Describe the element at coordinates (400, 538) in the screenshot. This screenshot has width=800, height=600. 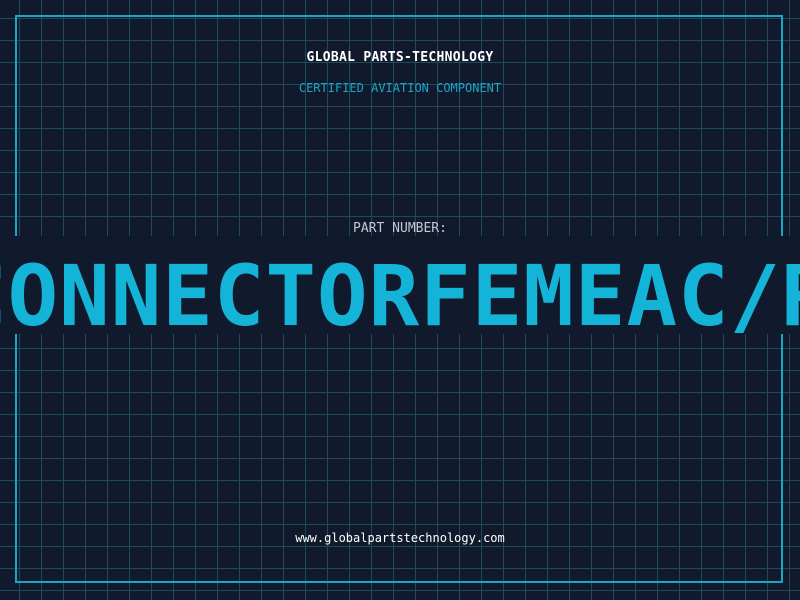
I see `website-url: www.globalpartstechnology.com` at that location.